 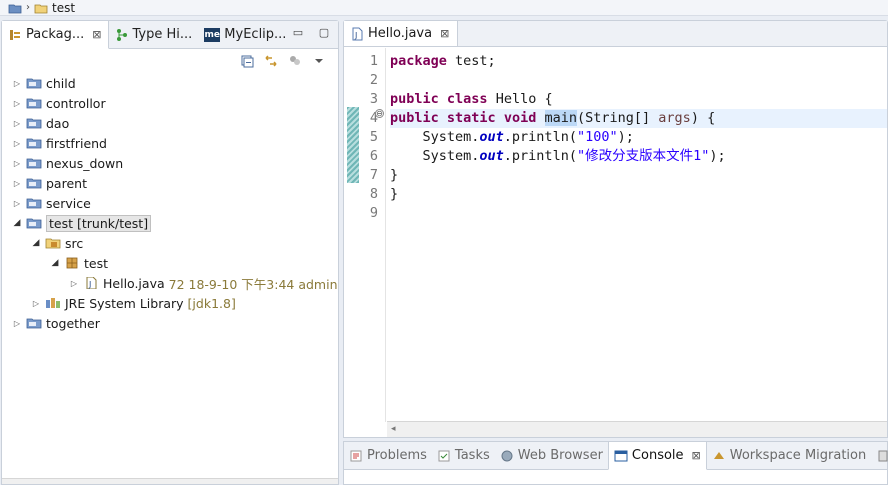 I want to click on view-toolbar, so click(x=170, y=61).